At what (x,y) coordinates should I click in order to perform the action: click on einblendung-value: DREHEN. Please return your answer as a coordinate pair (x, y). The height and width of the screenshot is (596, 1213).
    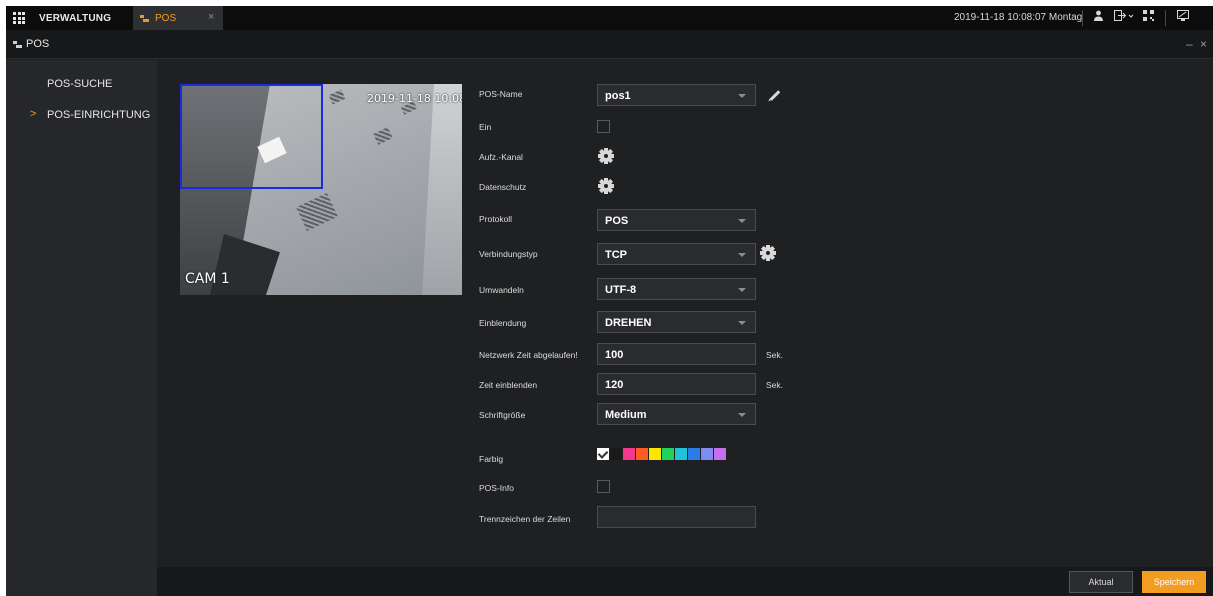
    Looking at the image, I should click on (628, 323).